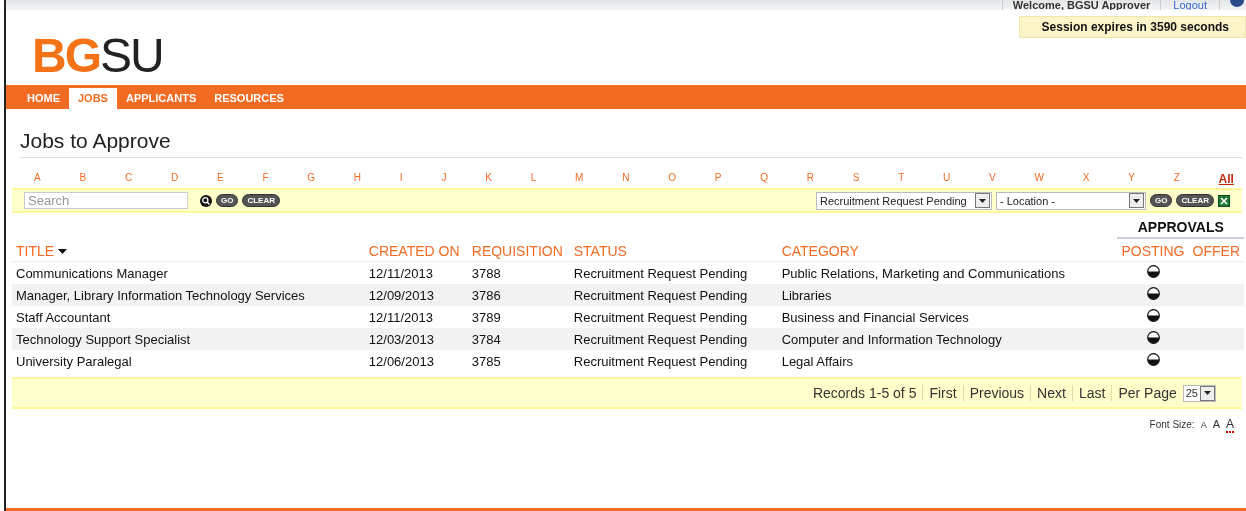 This screenshot has width=1246, height=511. Describe the element at coordinates (947, 295) in the screenshot. I see `table-cell: Libraries` at that location.